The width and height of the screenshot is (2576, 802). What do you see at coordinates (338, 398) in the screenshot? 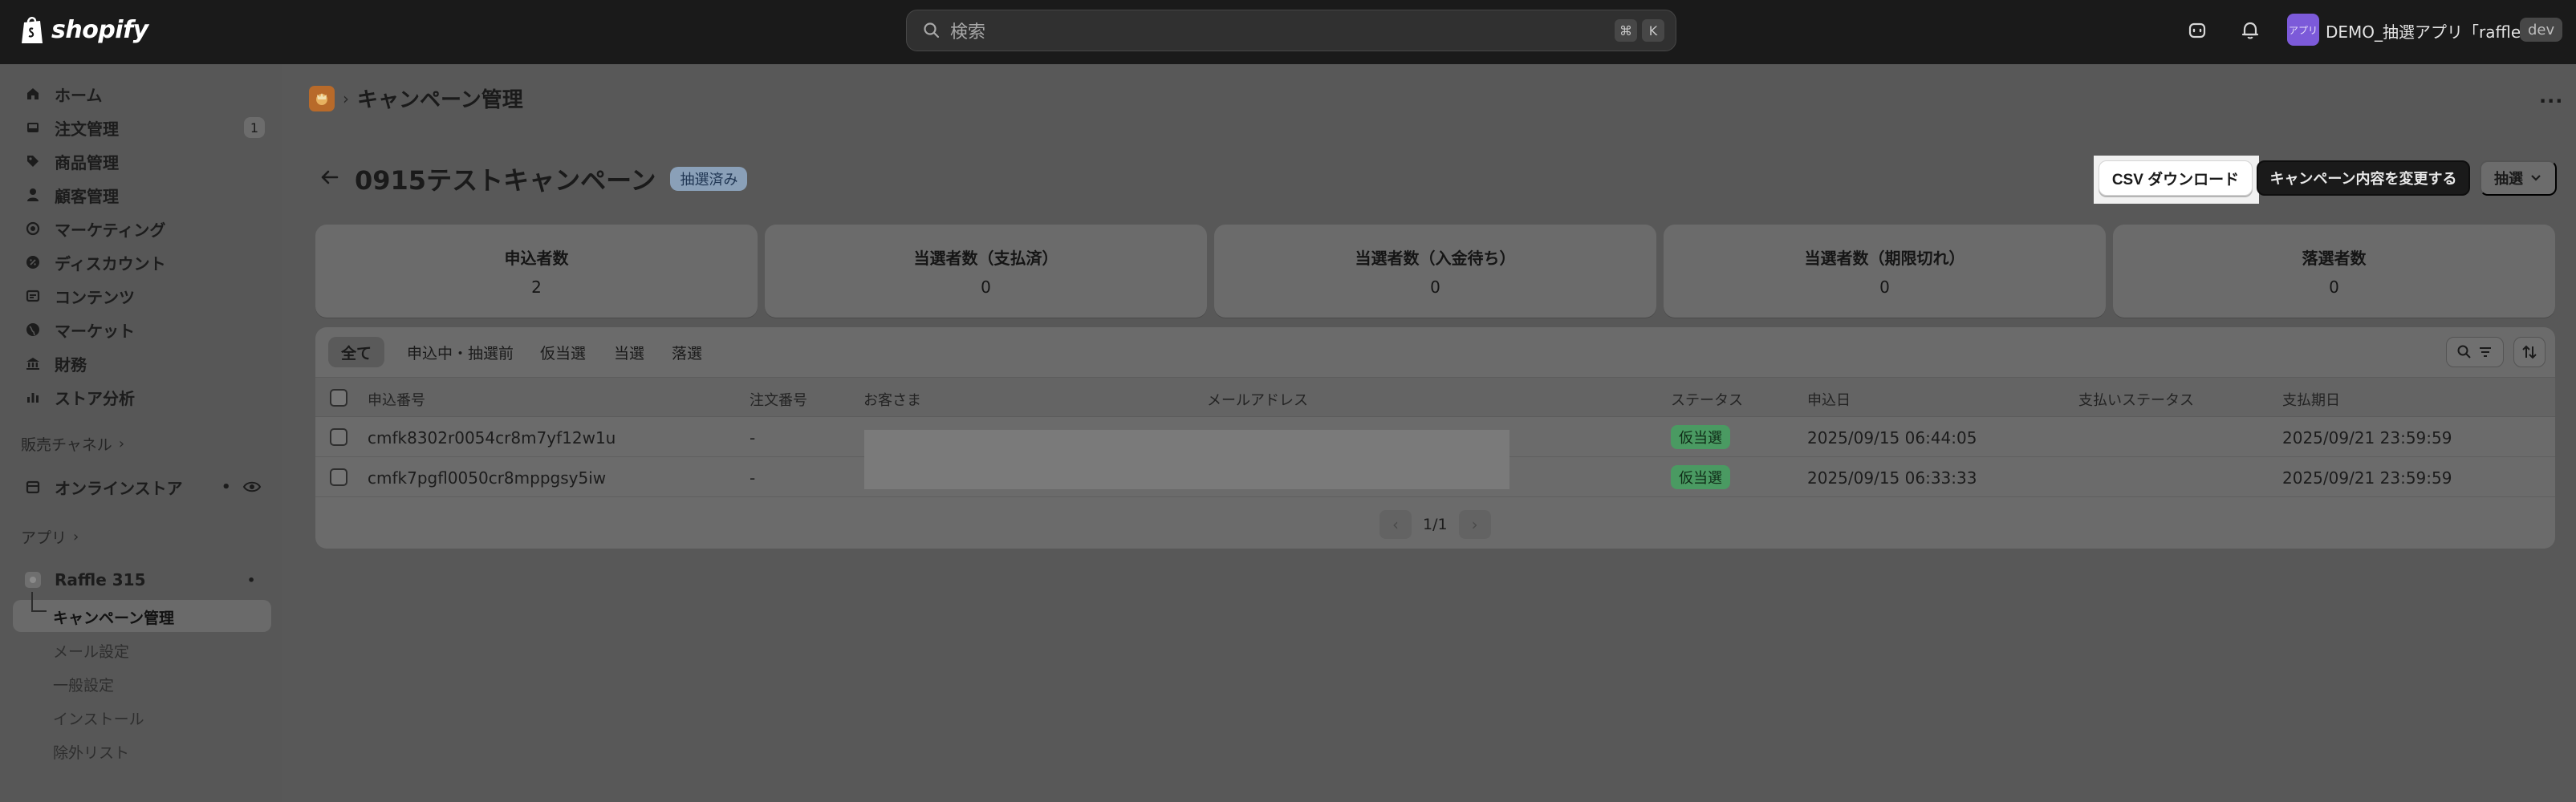
I see `select-all-checkbox` at bounding box center [338, 398].